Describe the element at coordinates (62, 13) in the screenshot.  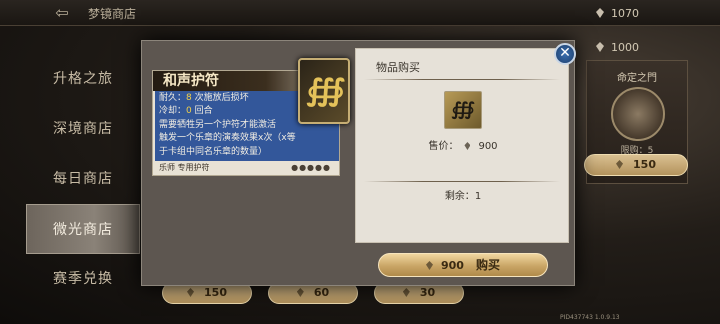
I see `back-arrow-icon: ⇦` at that location.